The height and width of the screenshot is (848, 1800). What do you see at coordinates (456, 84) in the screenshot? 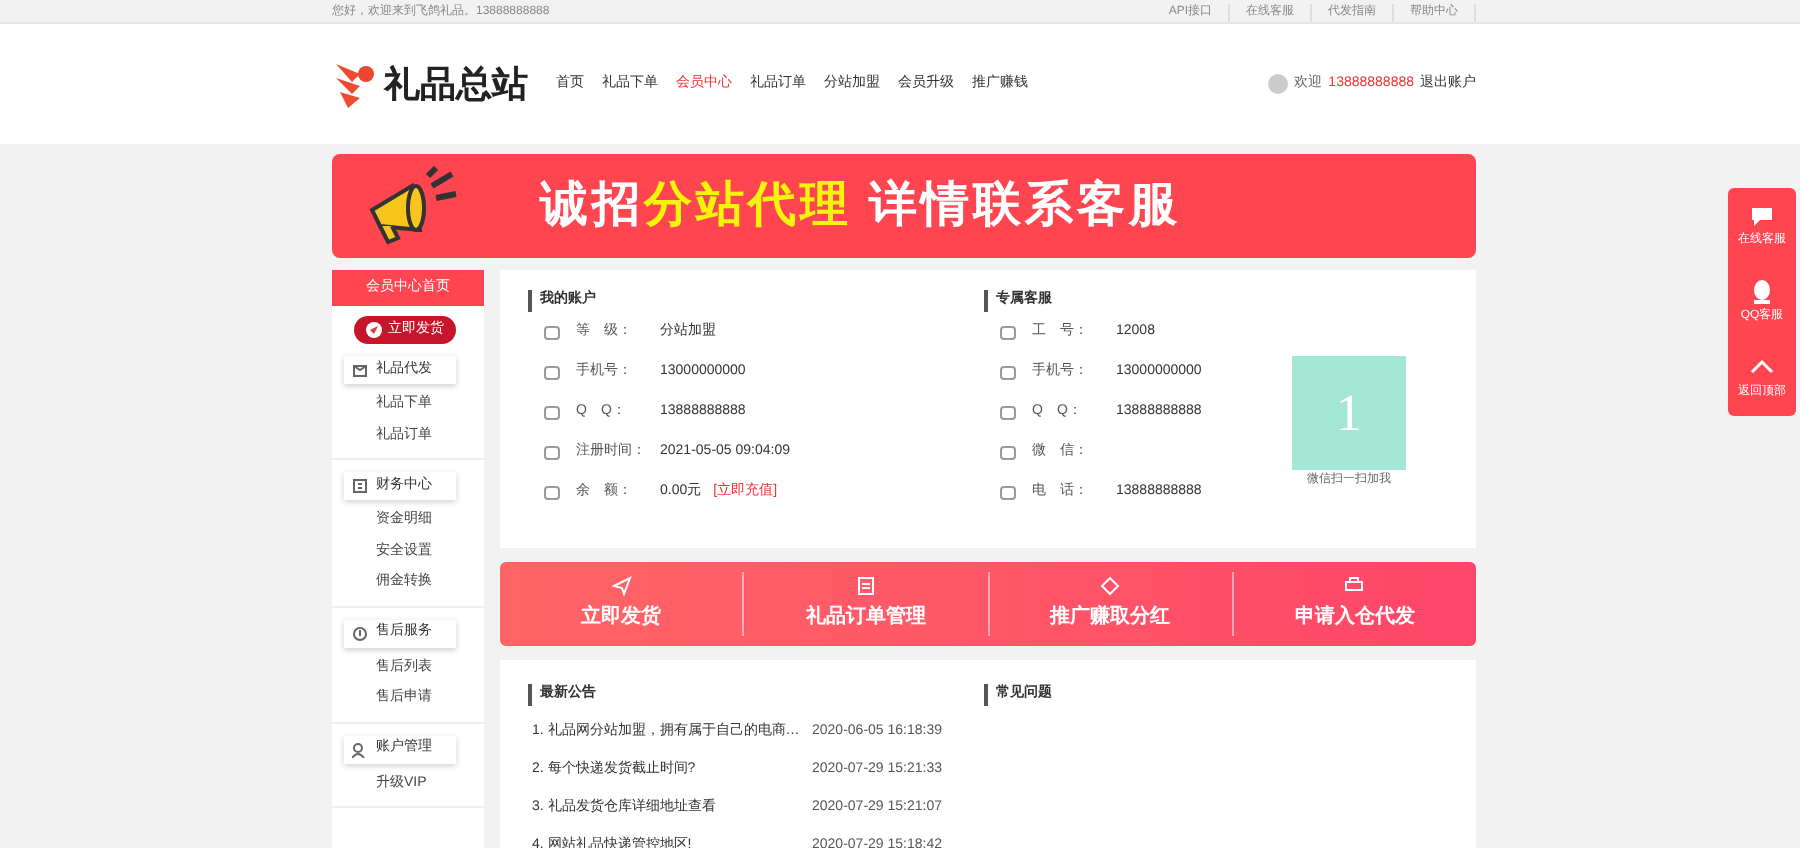
I see `logo-text: 礼品总站` at bounding box center [456, 84].